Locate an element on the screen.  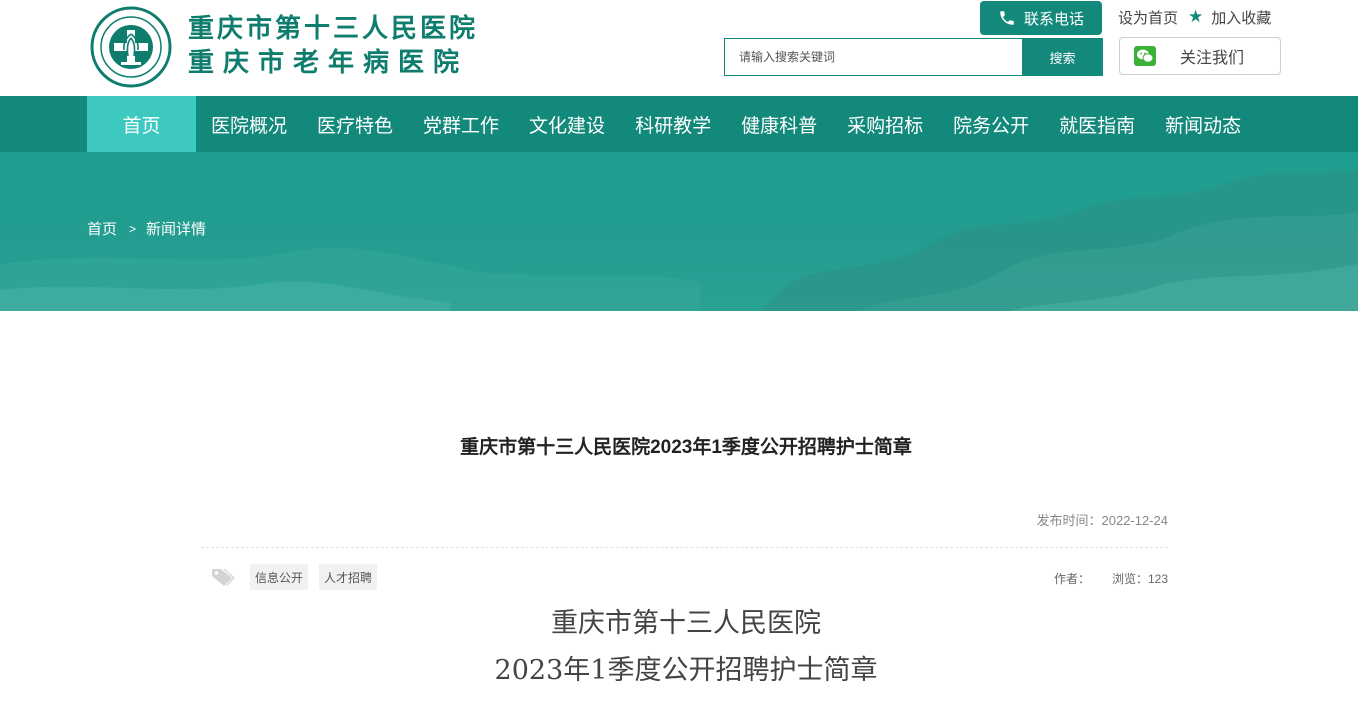
logo-line-secondary: 重庆市老年病医院 is located at coordinates (328, 63).